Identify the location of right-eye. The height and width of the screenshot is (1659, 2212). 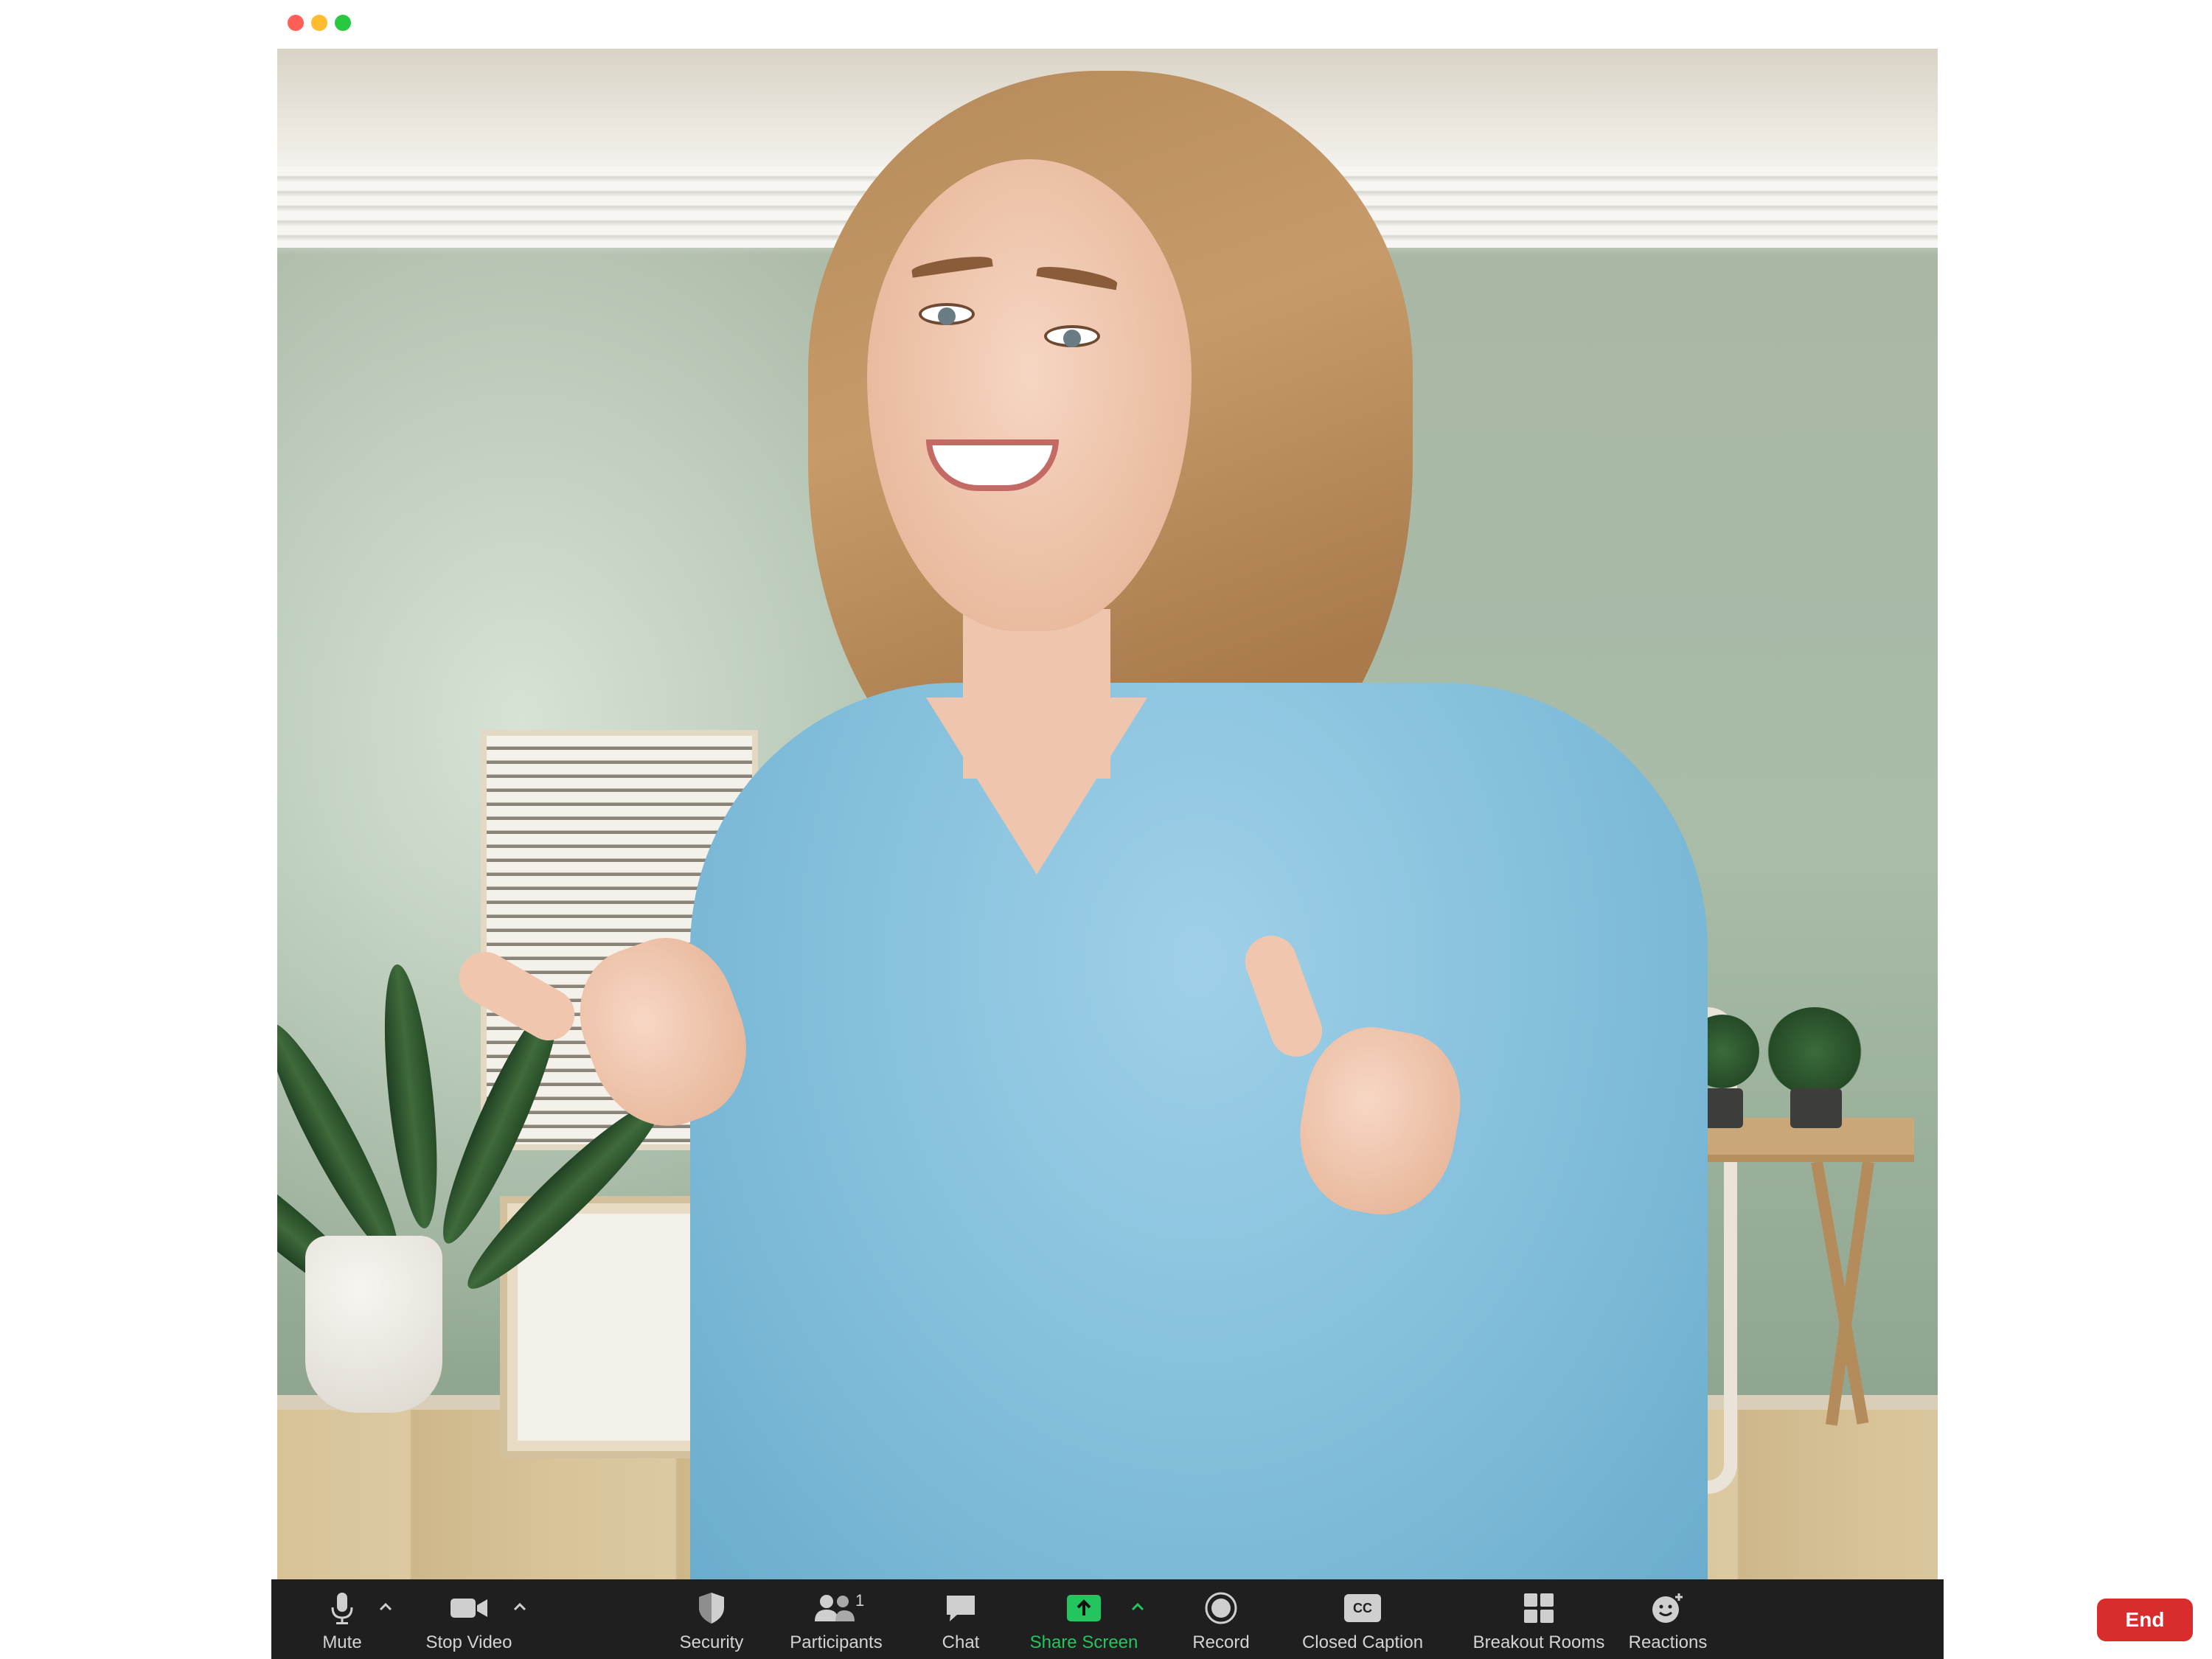
(1072, 336).